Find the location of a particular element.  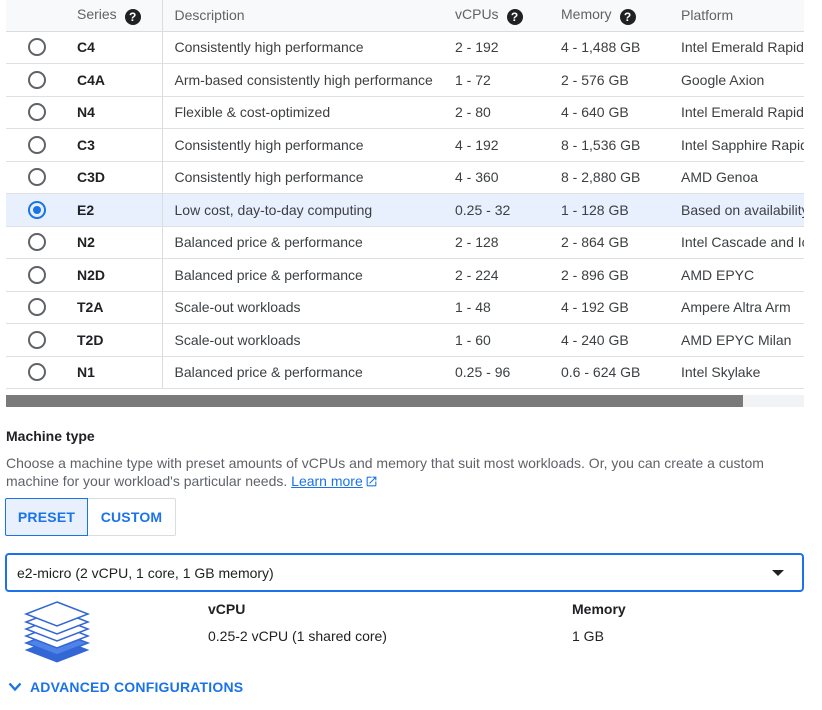

vcpus-cell: 1 - 48 is located at coordinates (502, 307).